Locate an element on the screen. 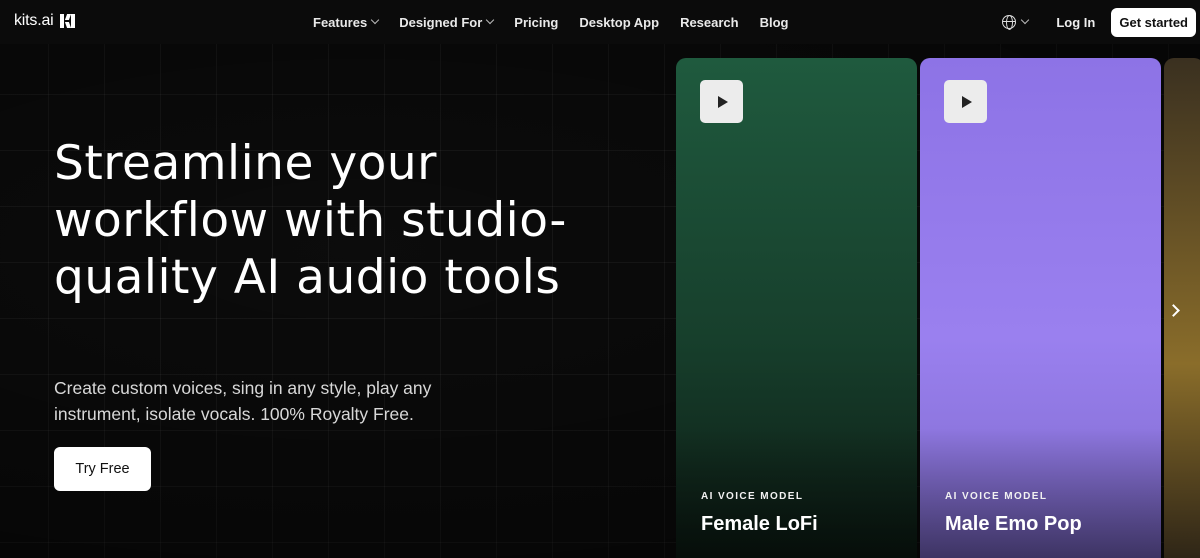 This screenshot has width=1200, height=558. nav-features: Features is located at coordinates (346, 22).